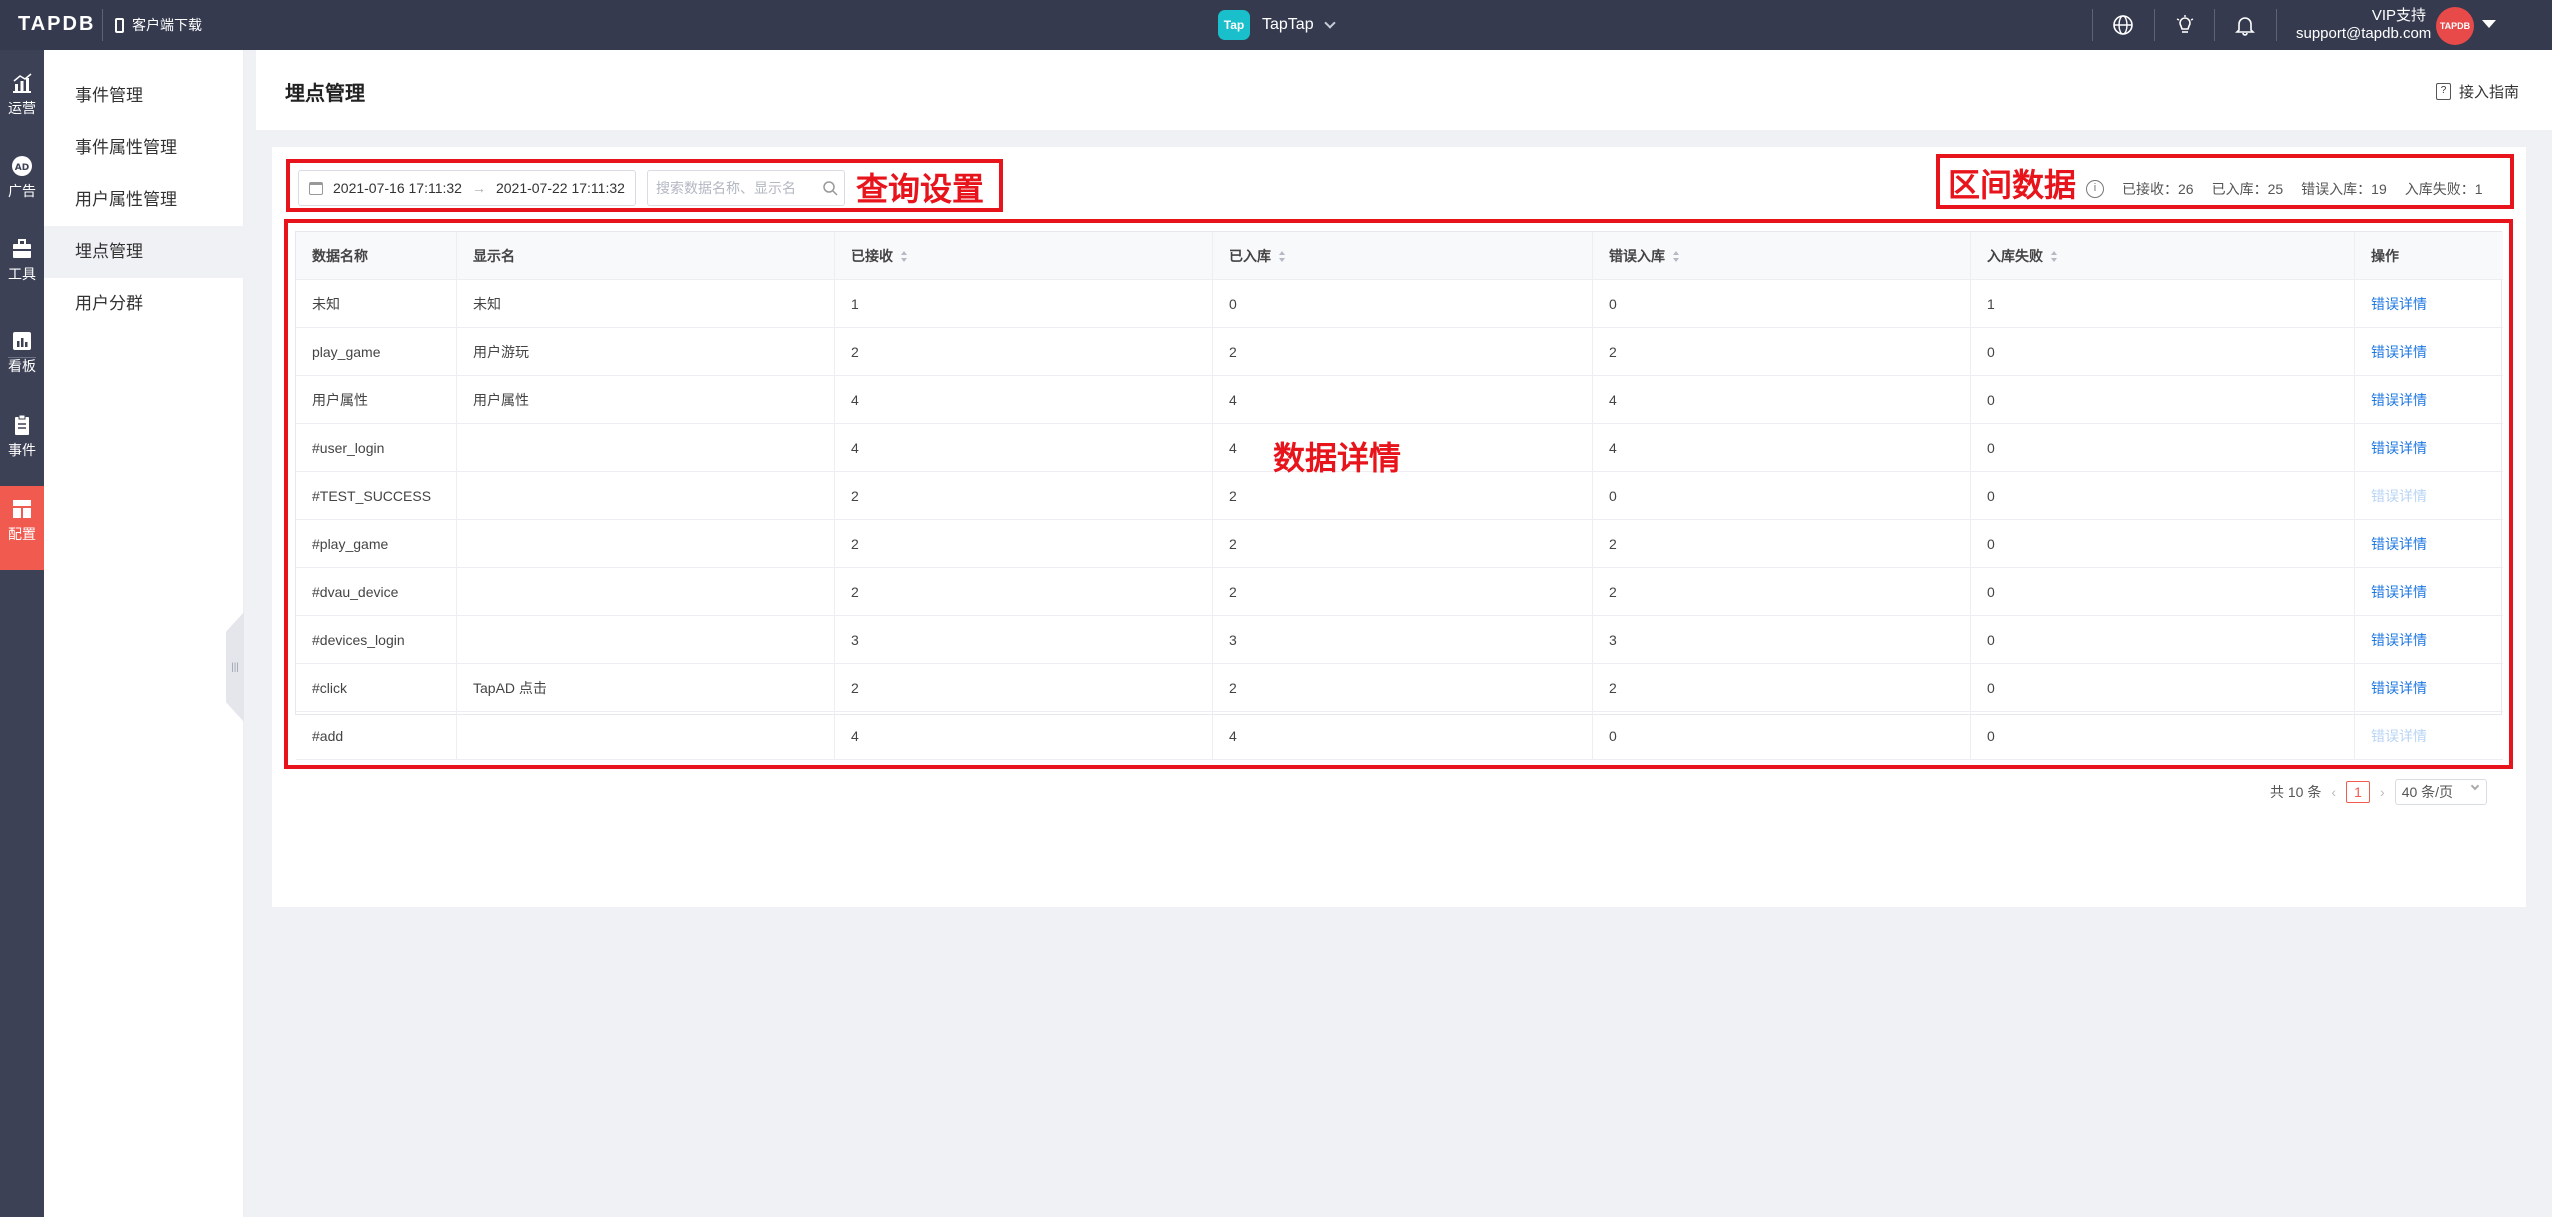 The width and height of the screenshot is (2552, 1217). What do you see at coordinates (2443, 189) in the screenshot?
I see `stat-failed: 入库失败：1` at bounding box center [2443, 189].